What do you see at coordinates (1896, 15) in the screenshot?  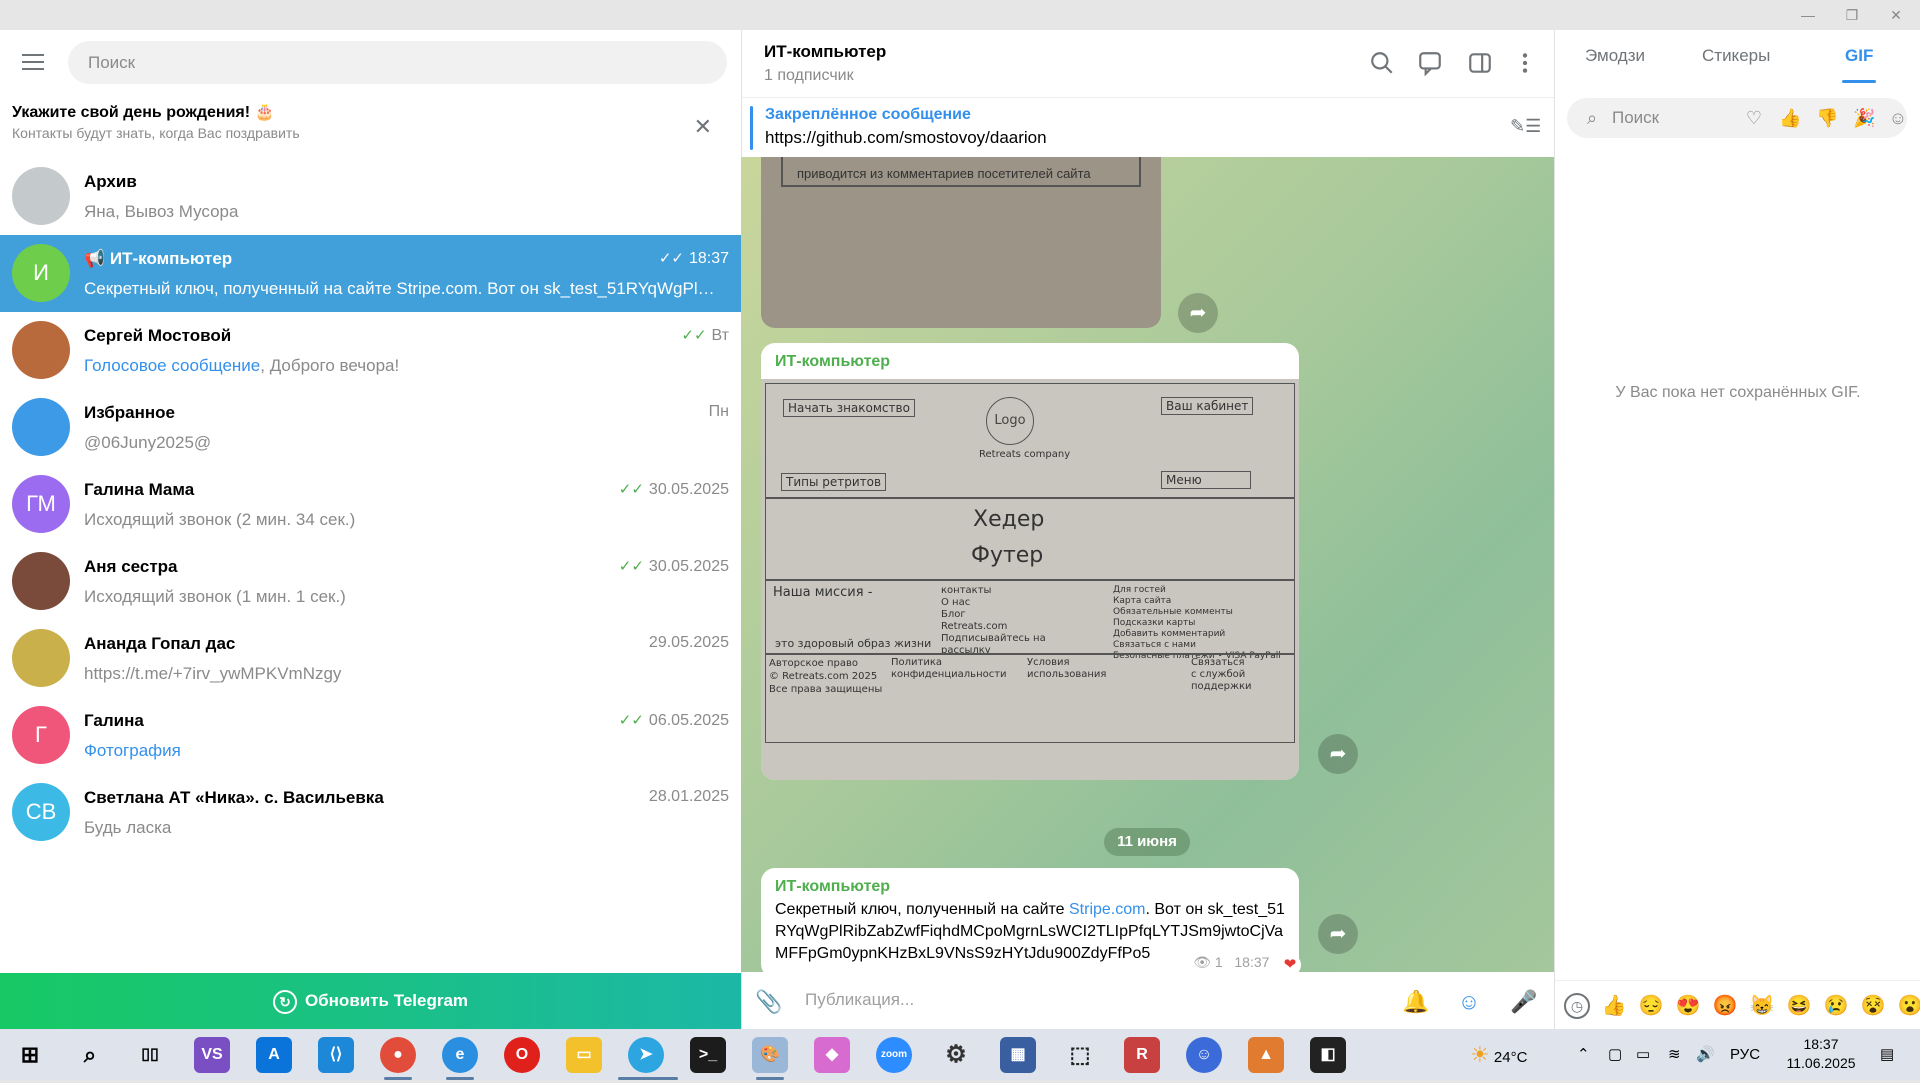 I see `close-window-icon: ✕` at bounding box center [1896, 15].